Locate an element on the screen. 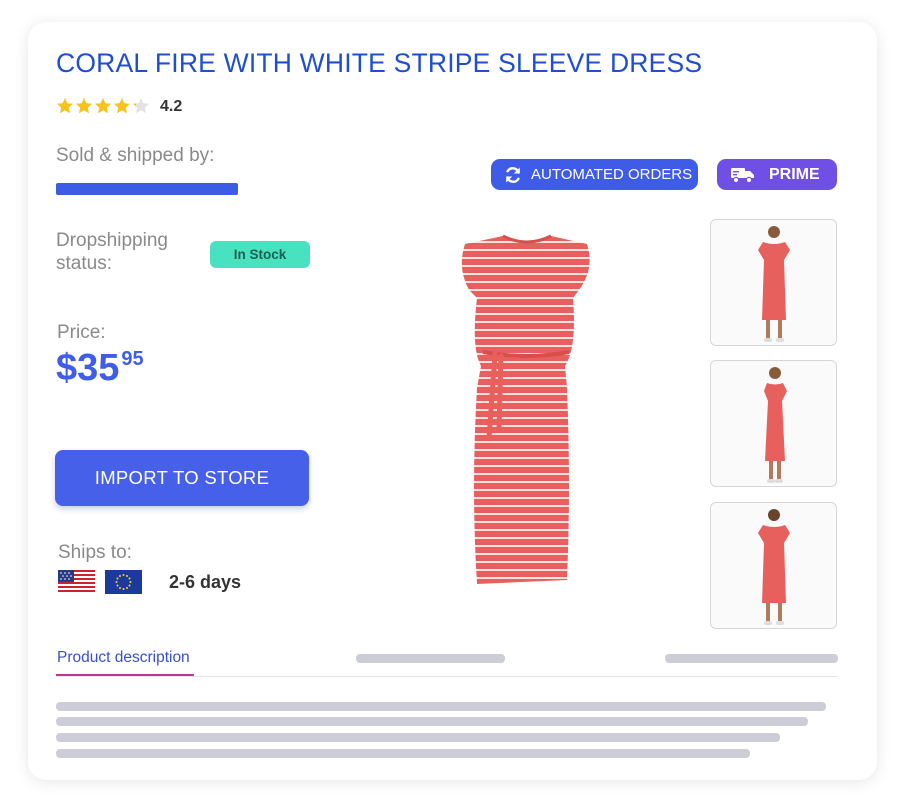 The width and height of the screenshot is (900, 800). price: $35 95 is located at coordinates (100, 368).